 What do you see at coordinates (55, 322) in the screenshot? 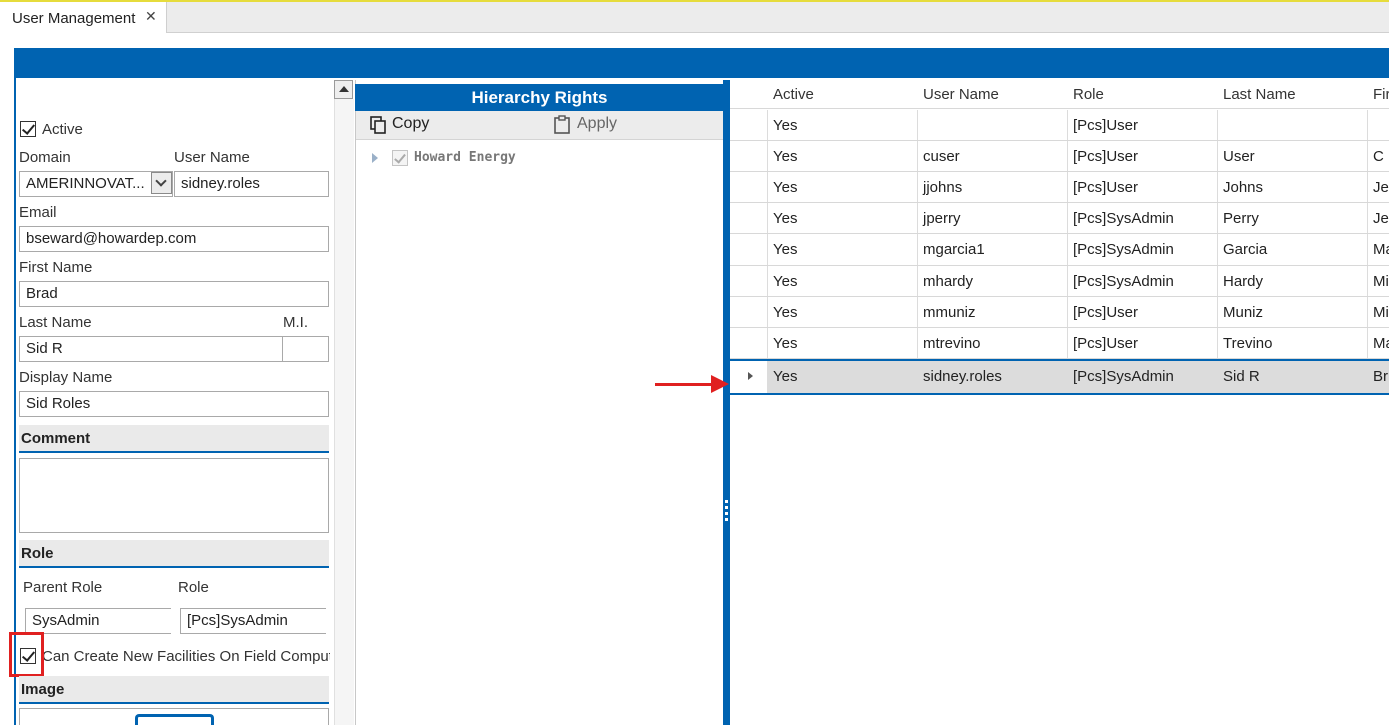
I see `lastname-label: Last Name` at bounding box center [55, 322].